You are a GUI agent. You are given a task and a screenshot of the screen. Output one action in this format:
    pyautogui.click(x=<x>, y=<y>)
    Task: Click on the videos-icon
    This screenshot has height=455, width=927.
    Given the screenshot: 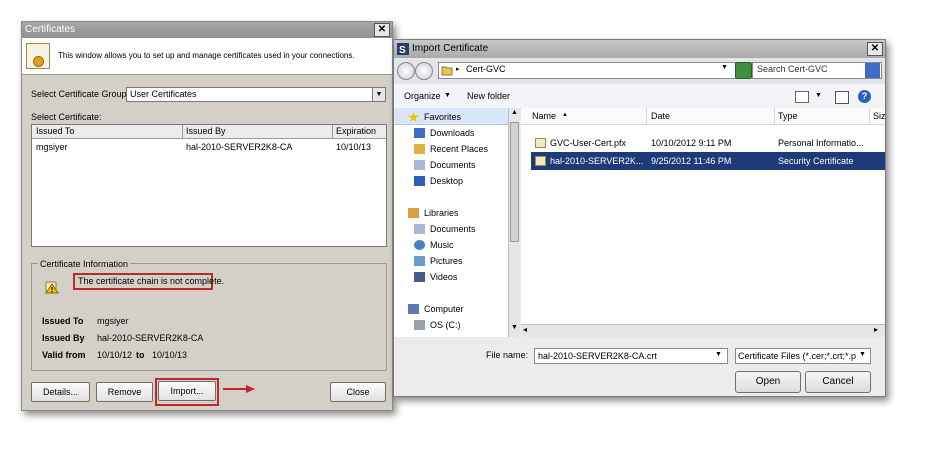 What is the action you would take?
    pyautogui.click(x=419, y=277)
    